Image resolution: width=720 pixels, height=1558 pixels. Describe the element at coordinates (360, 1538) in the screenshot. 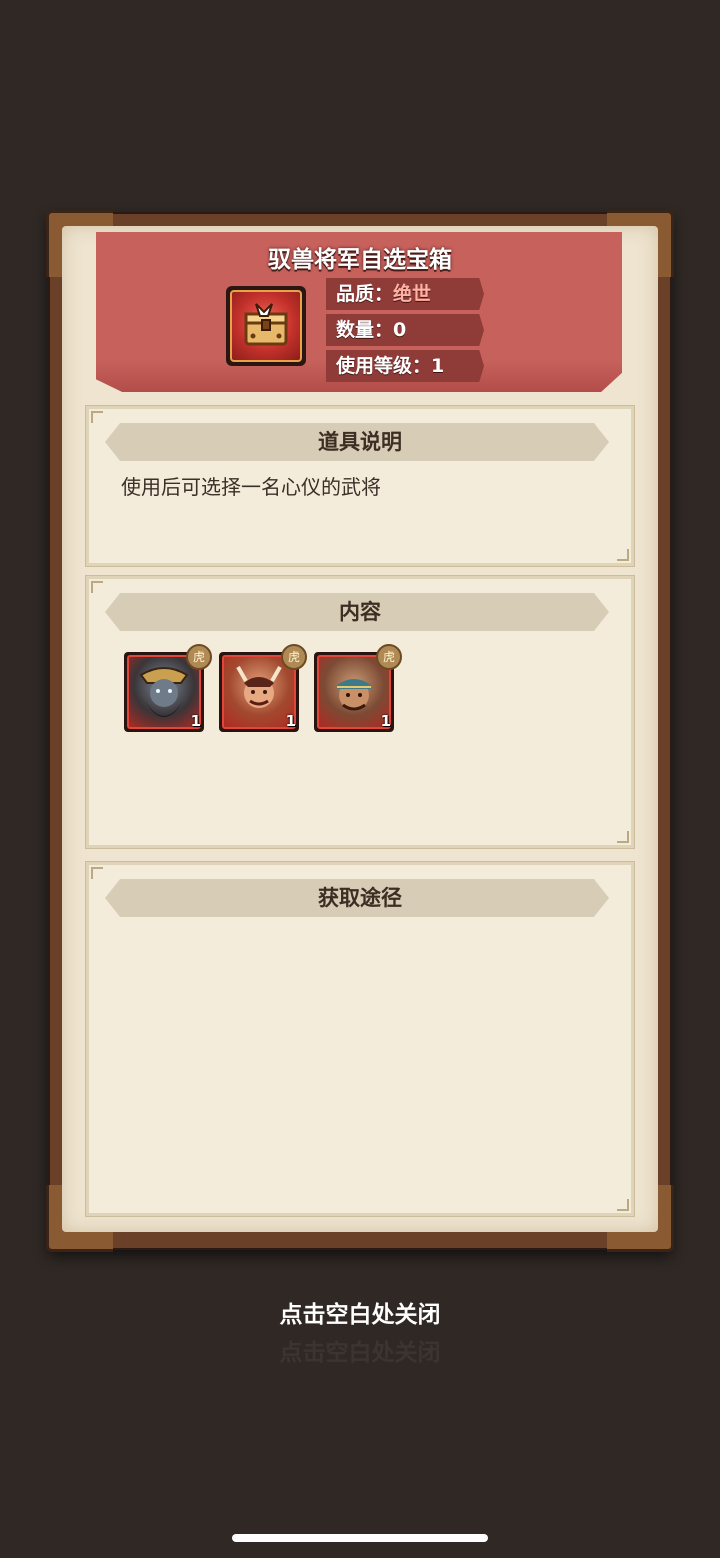

I see `home-indicator` at that location.